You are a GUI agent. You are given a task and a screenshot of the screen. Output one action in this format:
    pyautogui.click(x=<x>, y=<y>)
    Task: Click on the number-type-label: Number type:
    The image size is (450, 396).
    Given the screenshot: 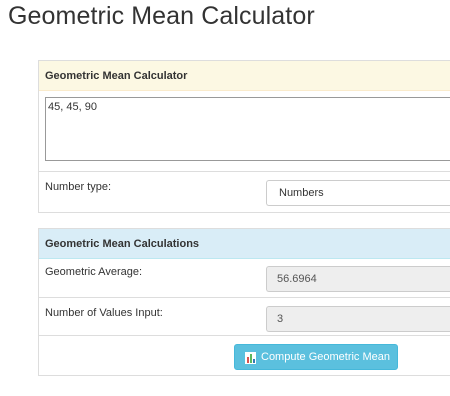 What is the action you would take?
    pyautogui.click(x=78, y=187)
    